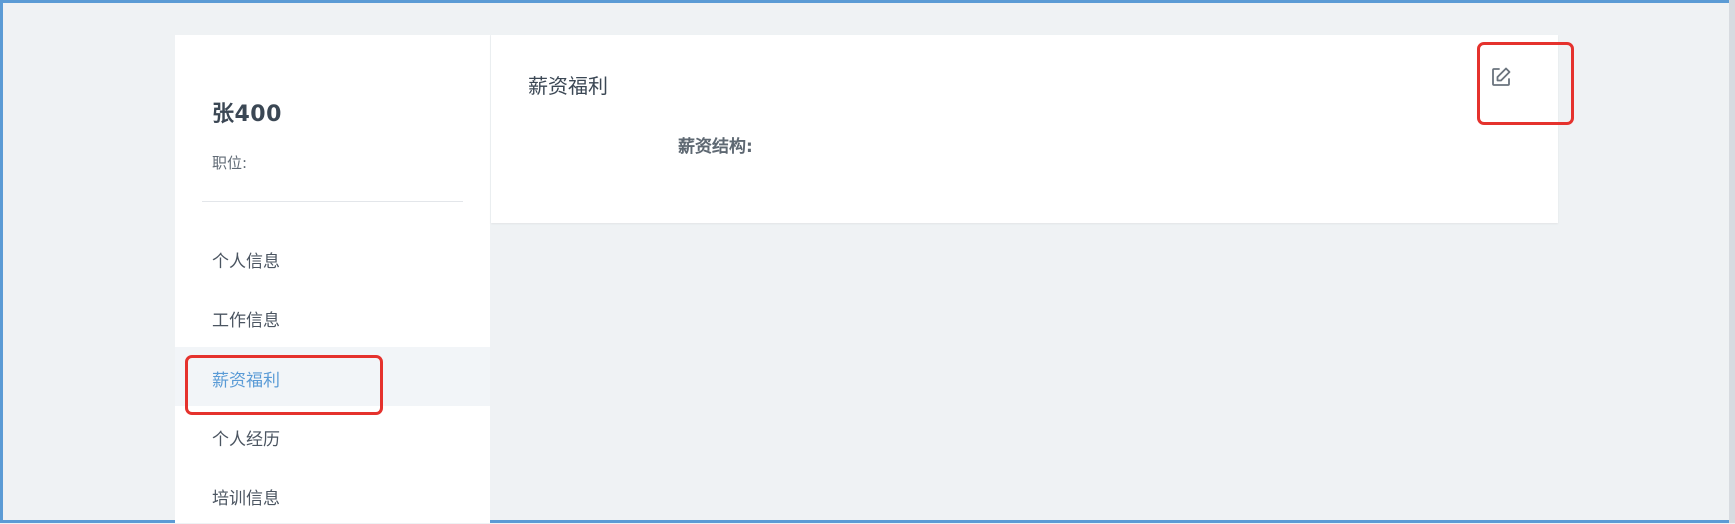 Image resolution: width=1735 pixels, height=524 pixels. What do you see at coordinates (332, 435) in the screenshot?
I see `sidebar-item-personal-history: 个人经历` at bounding box center [332, 435].